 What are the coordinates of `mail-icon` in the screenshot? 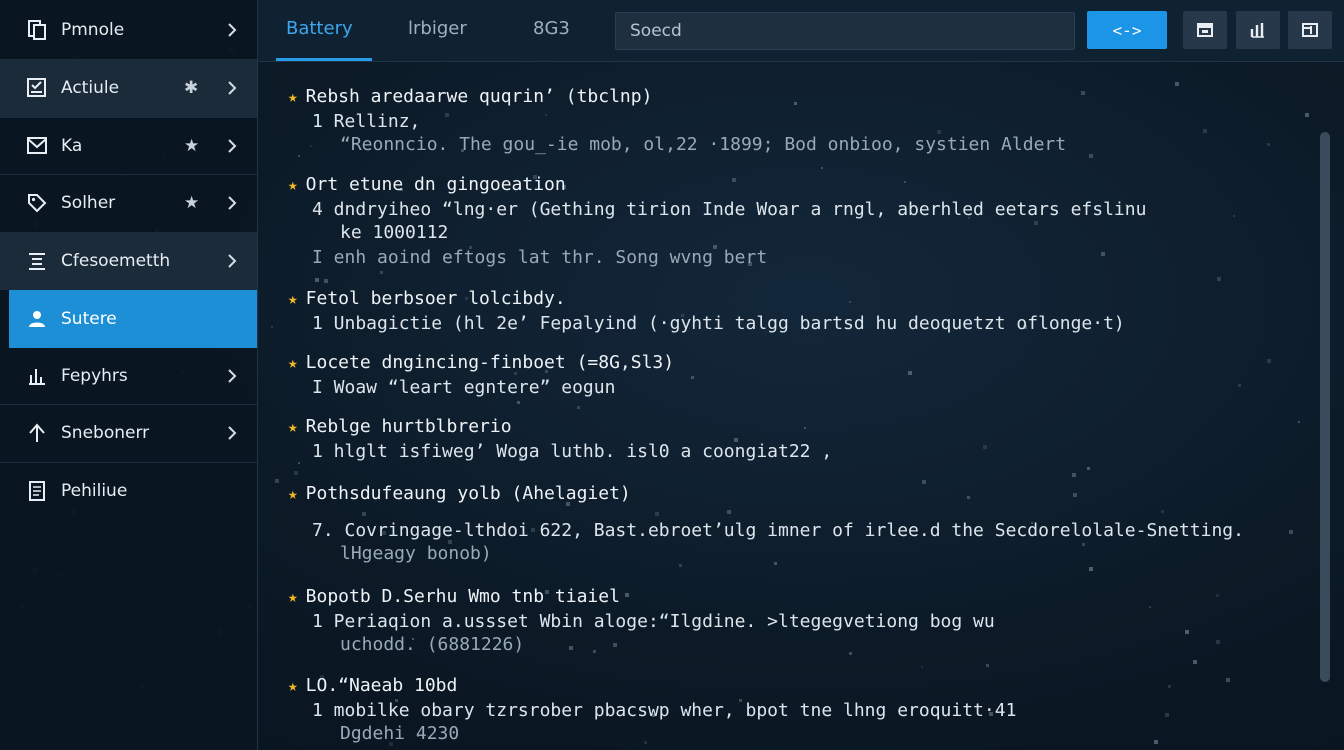 It's located at (37, 146).